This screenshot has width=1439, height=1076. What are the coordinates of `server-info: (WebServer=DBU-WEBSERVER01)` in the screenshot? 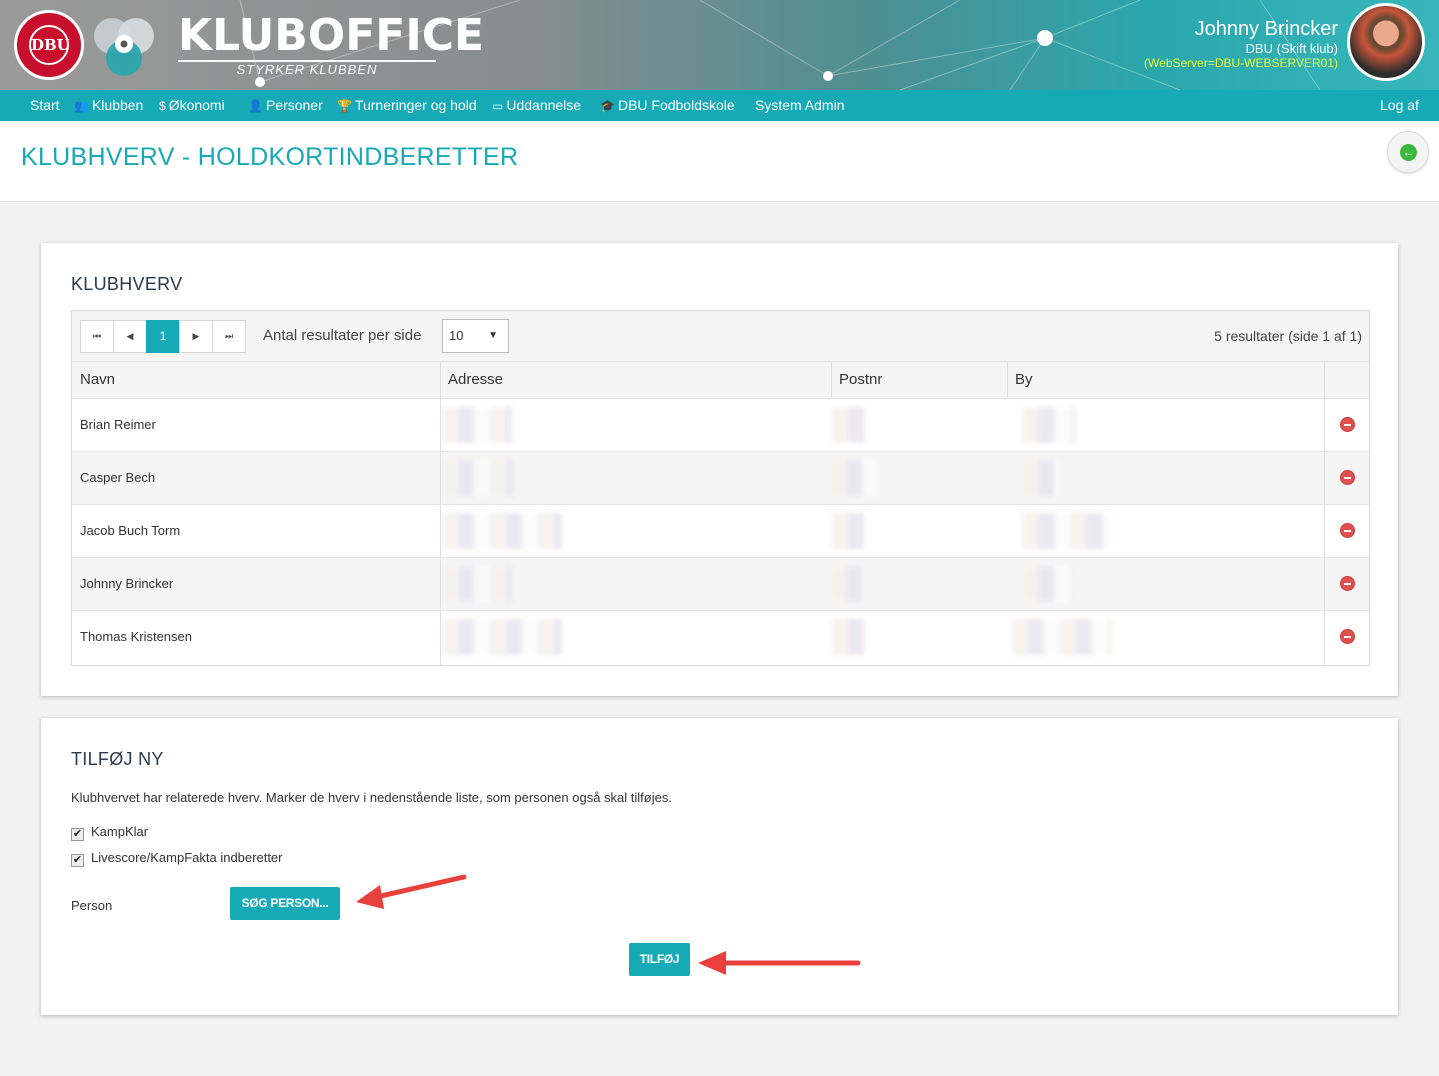 It's located at (1241, 63).